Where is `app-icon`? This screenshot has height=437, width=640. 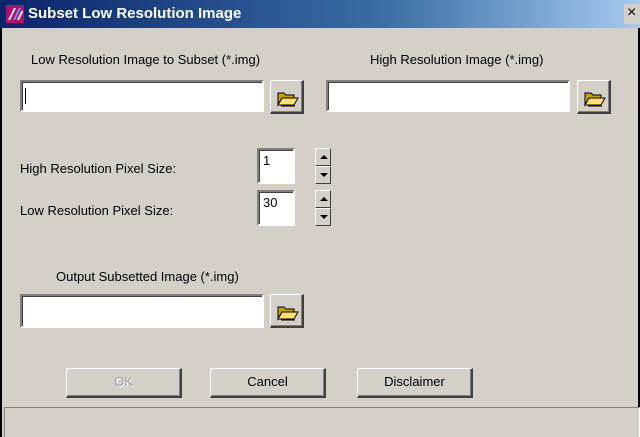 app-icon is located at coordinates (15, 14).